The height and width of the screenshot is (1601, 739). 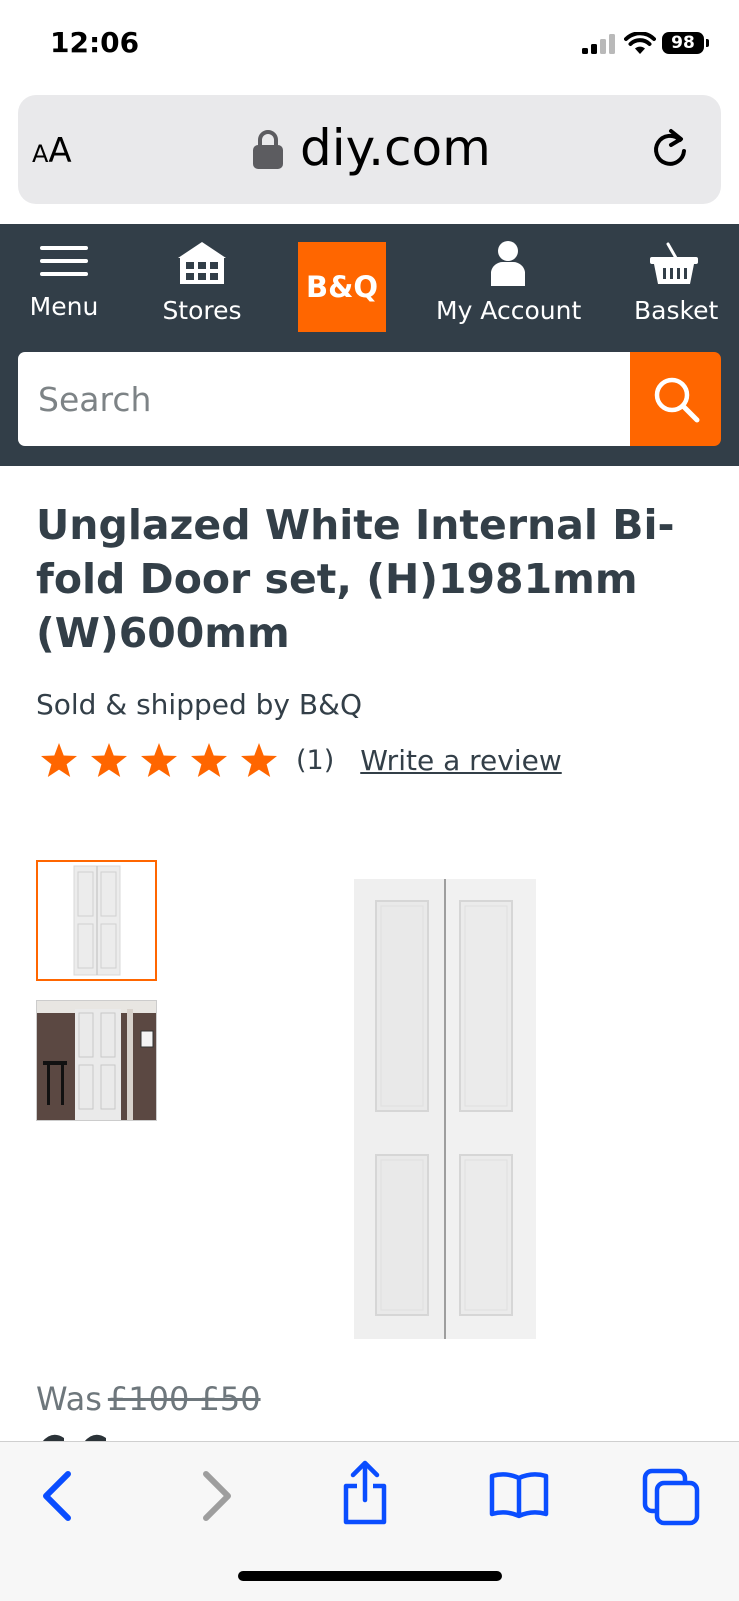 What do you see at coordinates (671, 1497) in the screenshot?
I see `tabs-icon` at bounding box center [671, 1497].